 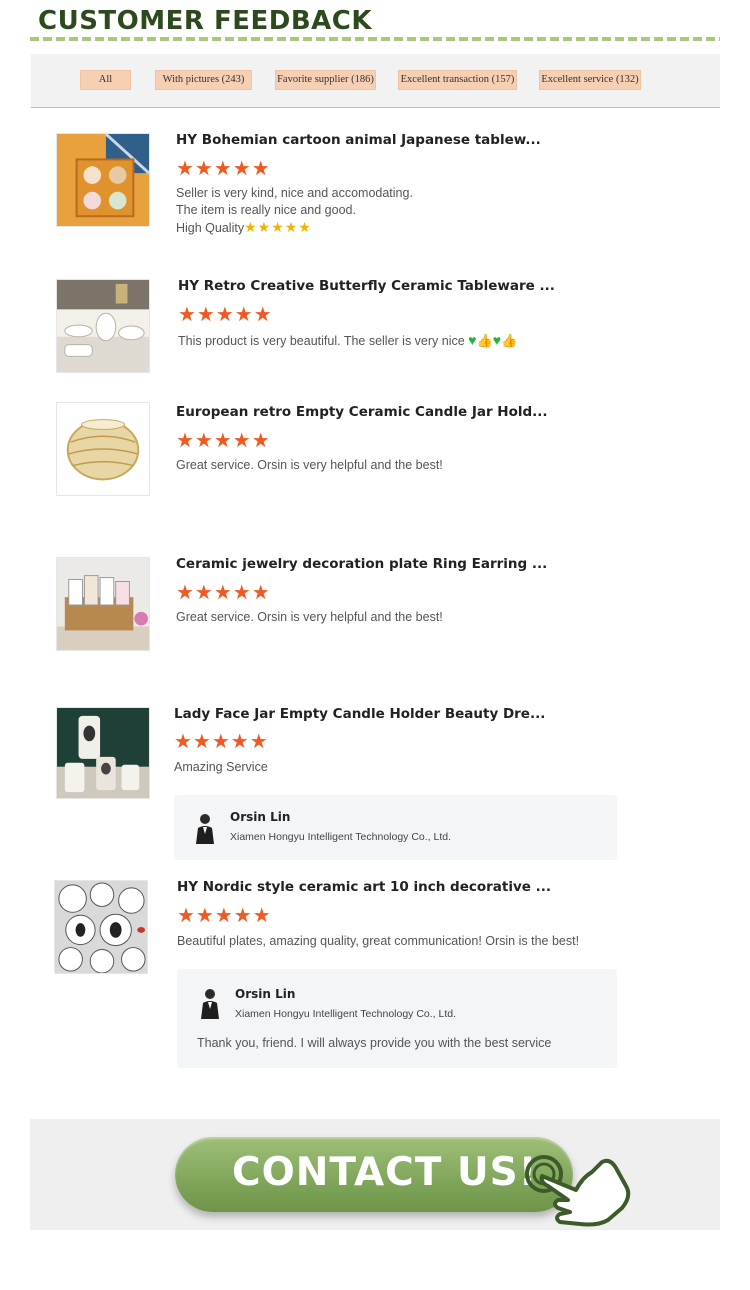 I want to click on quality-stars: ★★★★★, so click(x=278, y=227).